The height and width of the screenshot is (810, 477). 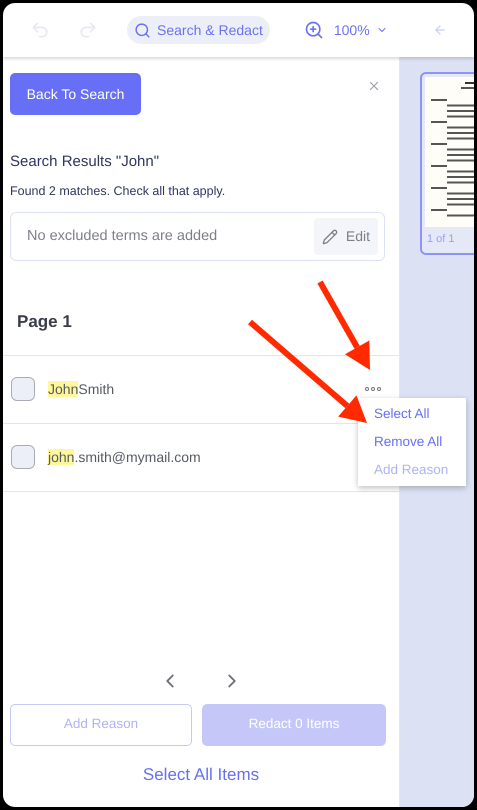 I want to click on close-icon, so click(x=374, y=86).